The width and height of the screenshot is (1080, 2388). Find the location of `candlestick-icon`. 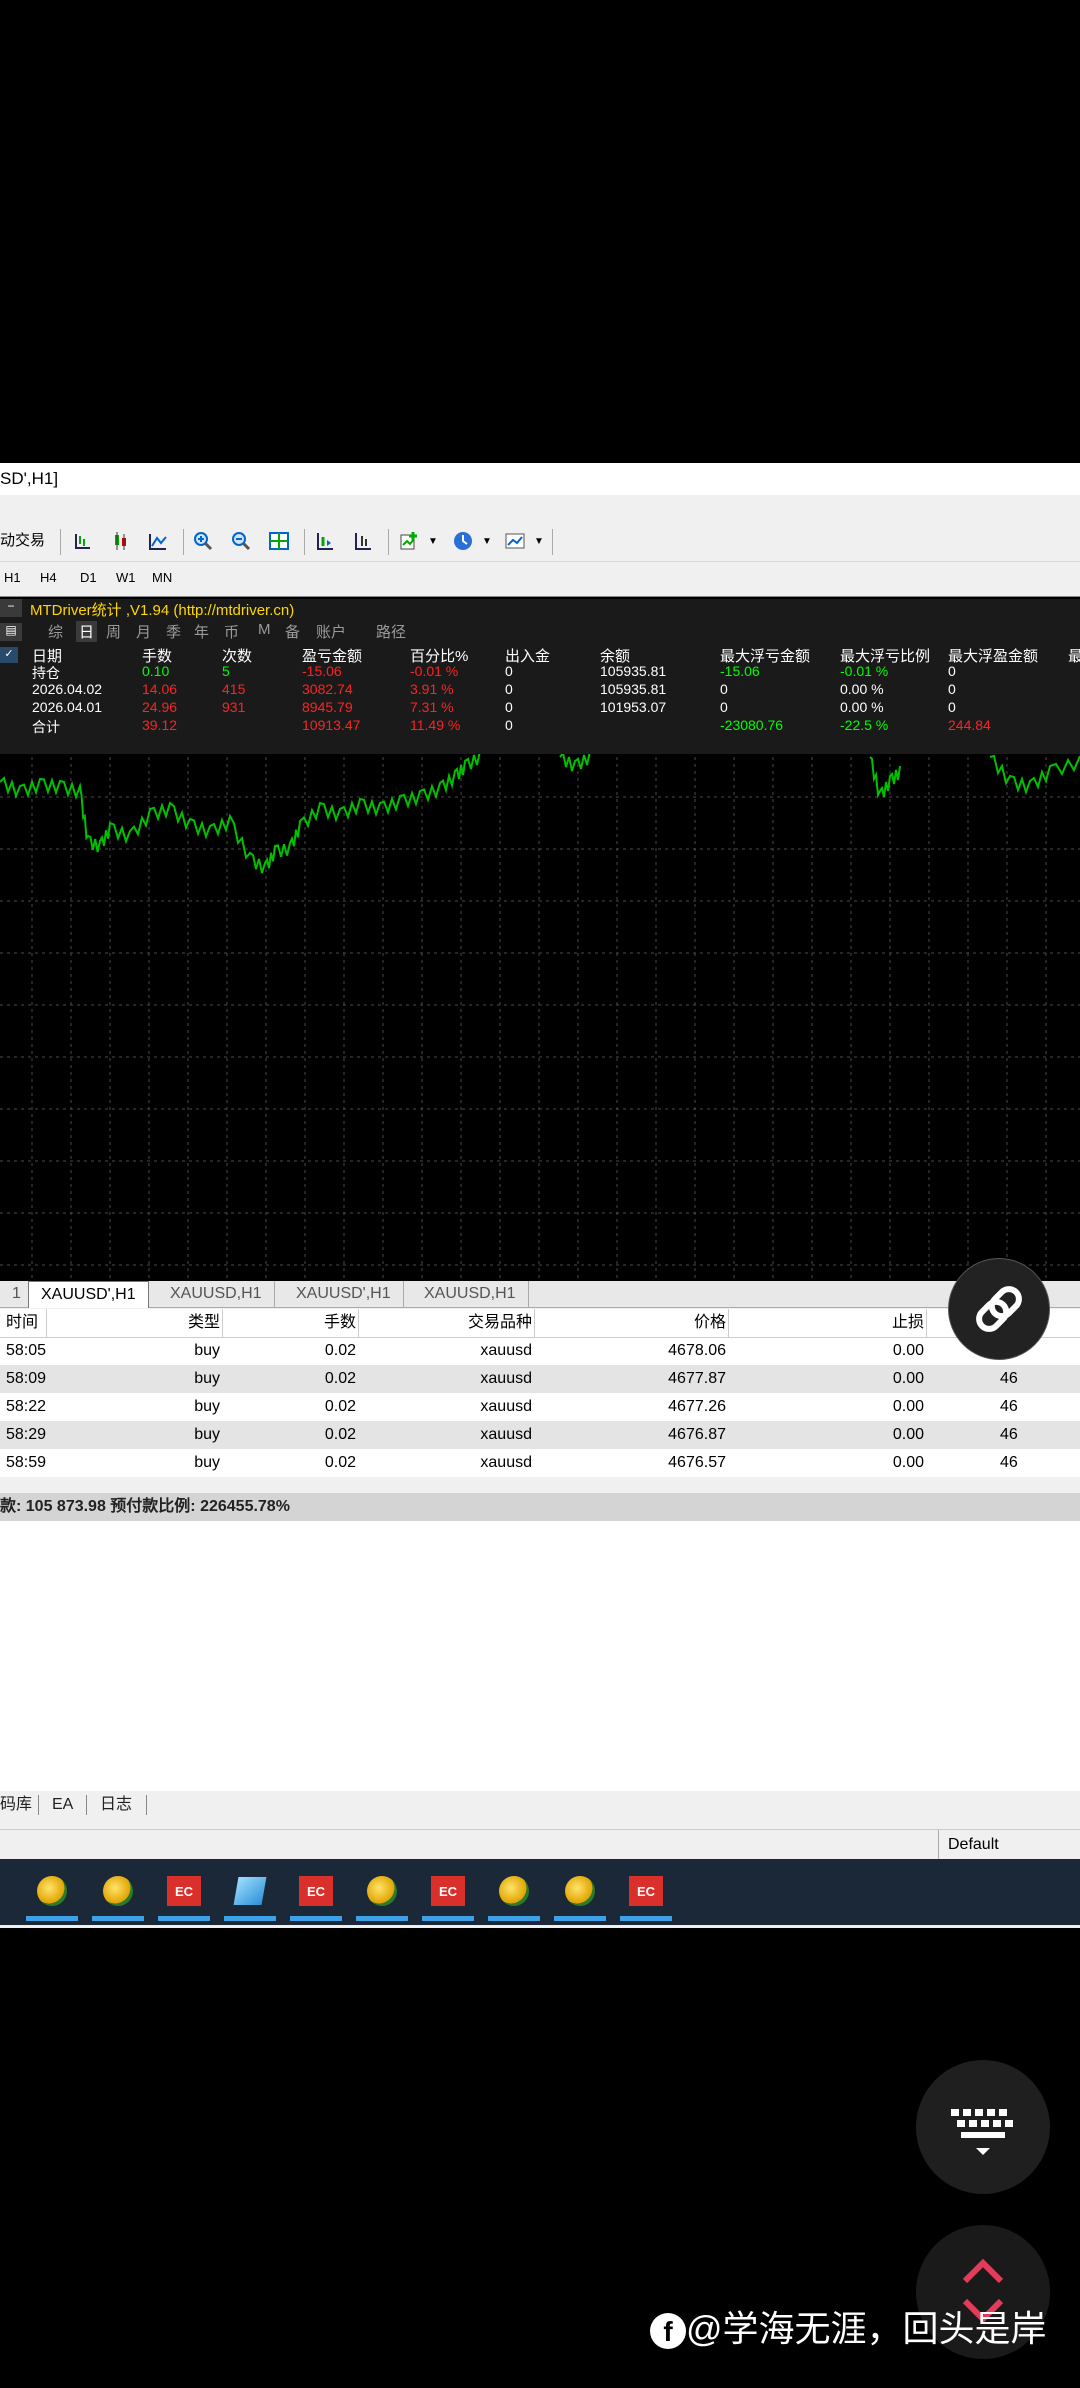

candlestick-icon is located at coordinates (120, 541).